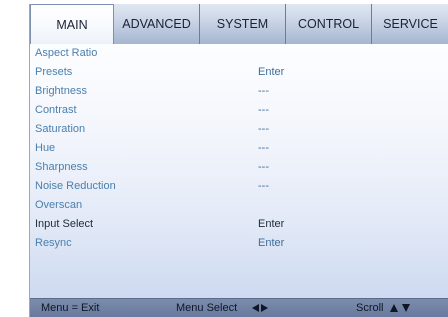 The width and height of the screenshot is (448, 317). What do you see at coordinates (241, 243) in the screenshot?
I see `menu-item-resync: Resync Enter` at bounding box center [241, 243].